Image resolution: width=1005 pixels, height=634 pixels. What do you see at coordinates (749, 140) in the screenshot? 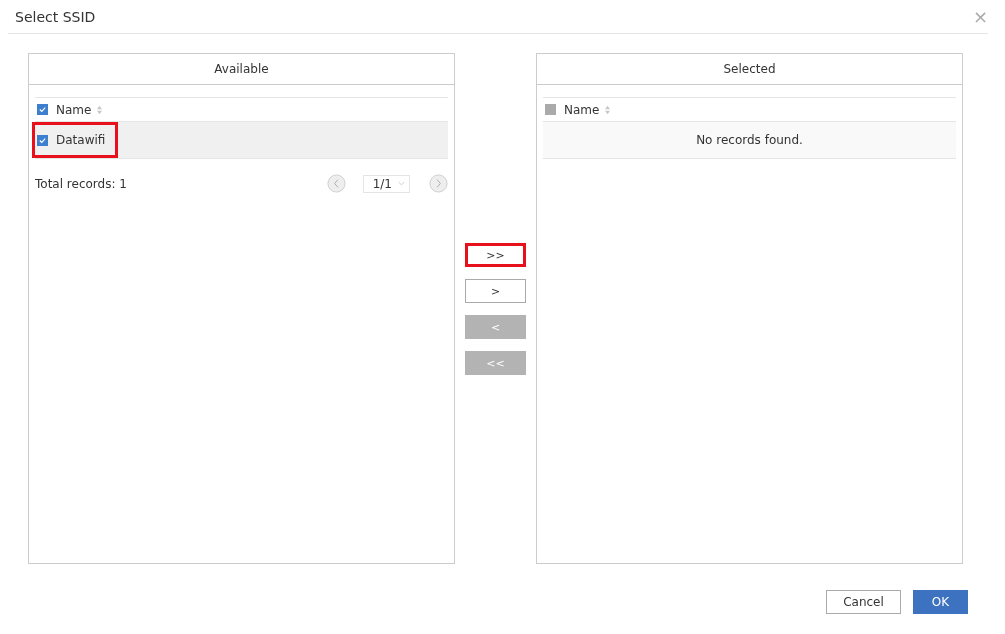
I see `empty-message: No records found.` at bounding box center [749, 140].